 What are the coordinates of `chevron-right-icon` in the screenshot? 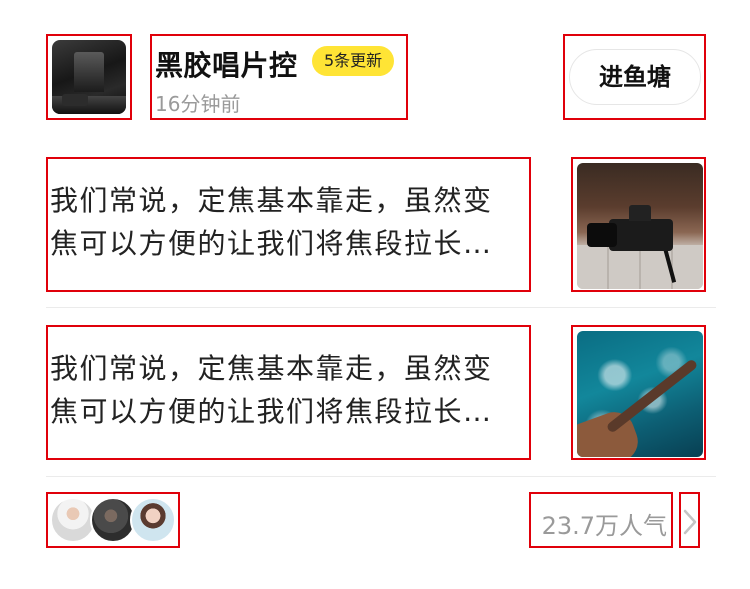 It's located at (690, 522).